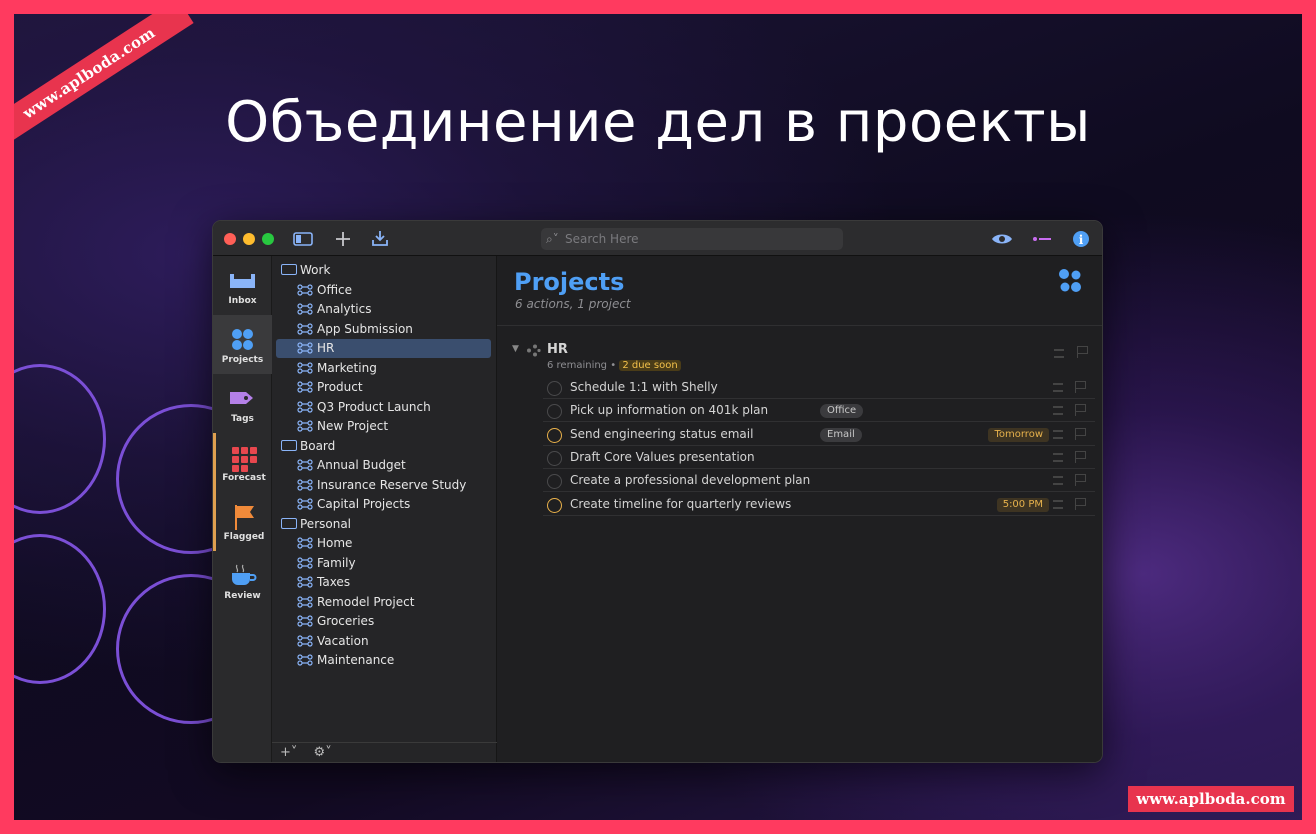 This screenshot has width=1316, height=834. Describe the element at coordinates (819, 411) in the screenshot. I see `action-row: Pick up information on 401k plan Office` at that location.